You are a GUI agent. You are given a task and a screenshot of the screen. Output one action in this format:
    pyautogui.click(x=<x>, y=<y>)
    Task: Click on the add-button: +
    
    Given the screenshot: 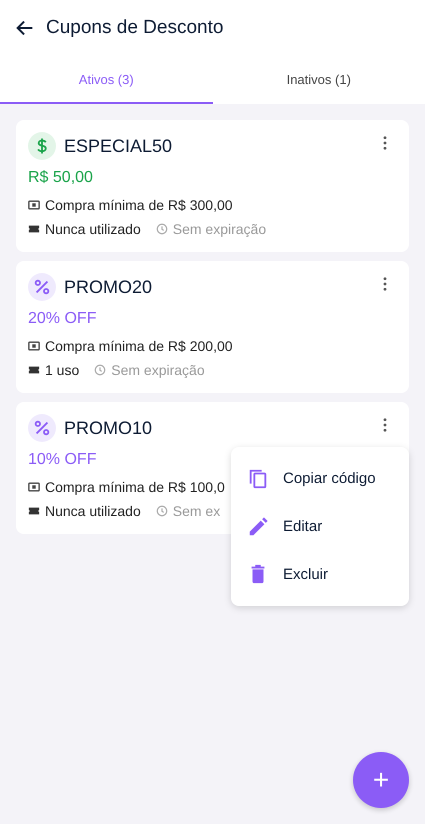 What is the action you would take?
    pyautogui.click(x=381, y=780)
    